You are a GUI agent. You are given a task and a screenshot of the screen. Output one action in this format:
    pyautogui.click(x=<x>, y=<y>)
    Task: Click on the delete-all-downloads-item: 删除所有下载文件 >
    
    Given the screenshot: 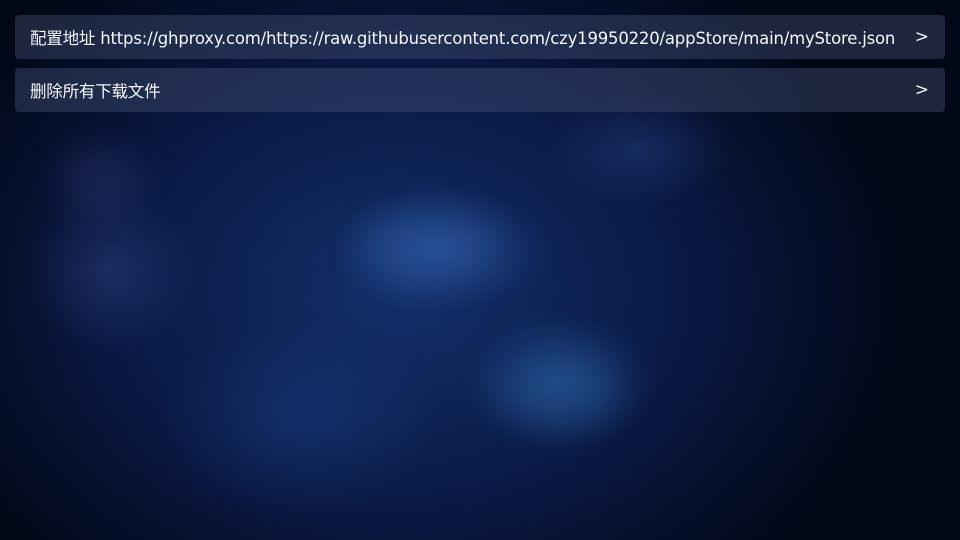 What is the action you would take?
    pyautogui.click(x=480, y=90)
    